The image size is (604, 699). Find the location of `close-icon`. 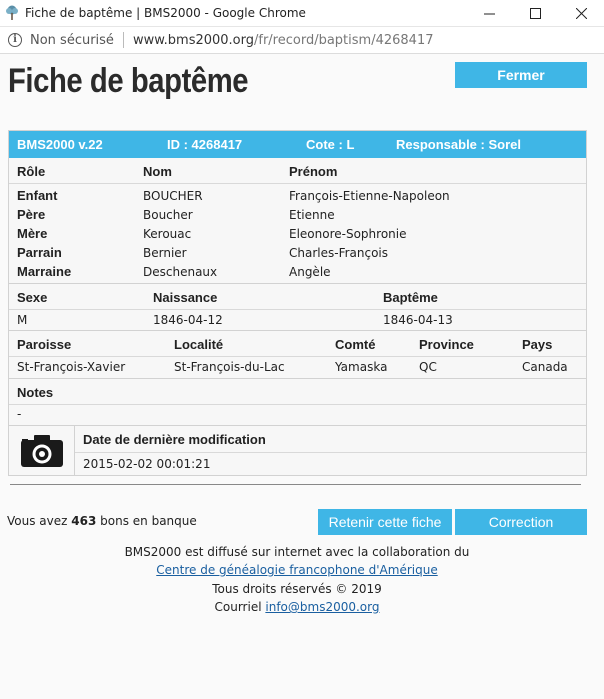

close-icon is located at coordinates (581, 13).